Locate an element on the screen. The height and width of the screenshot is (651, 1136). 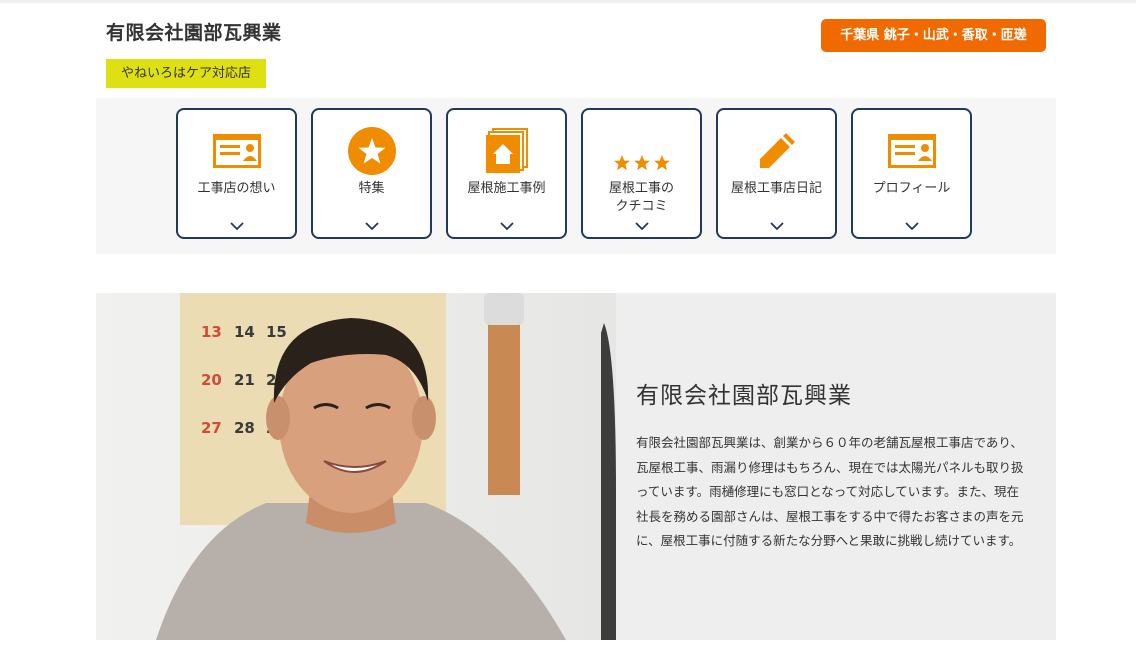
nav-card-profile: プロフィール is located at coordinates (911, 173).